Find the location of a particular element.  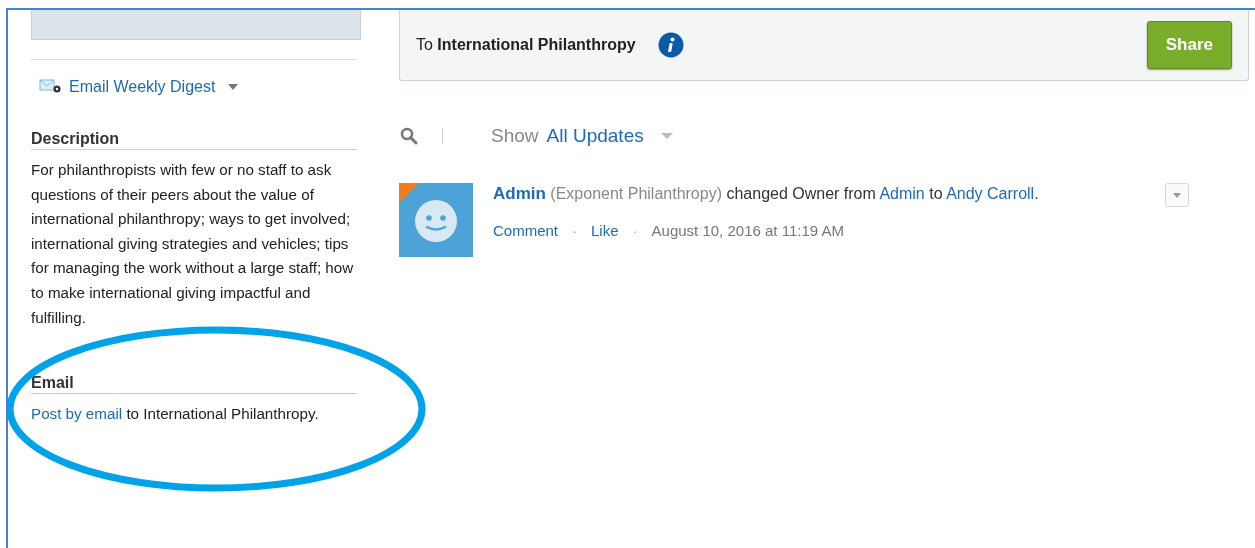

section-heading: Description is located at coordinates (194, 140).